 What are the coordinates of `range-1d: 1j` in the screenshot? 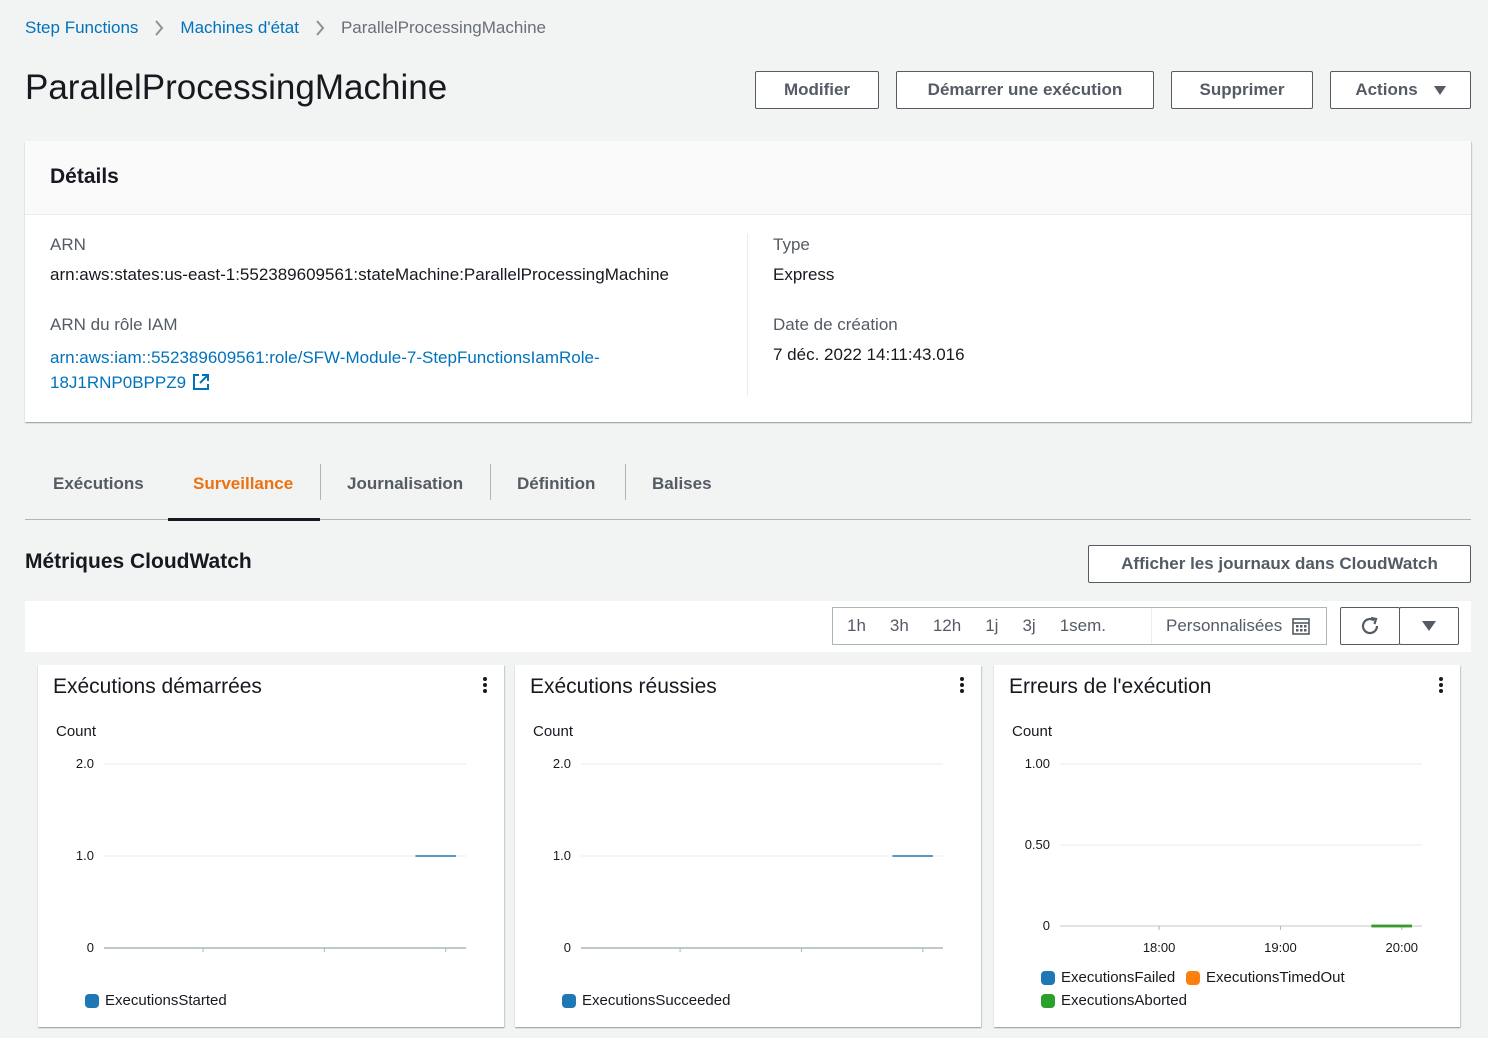 It's located at (991, 626).